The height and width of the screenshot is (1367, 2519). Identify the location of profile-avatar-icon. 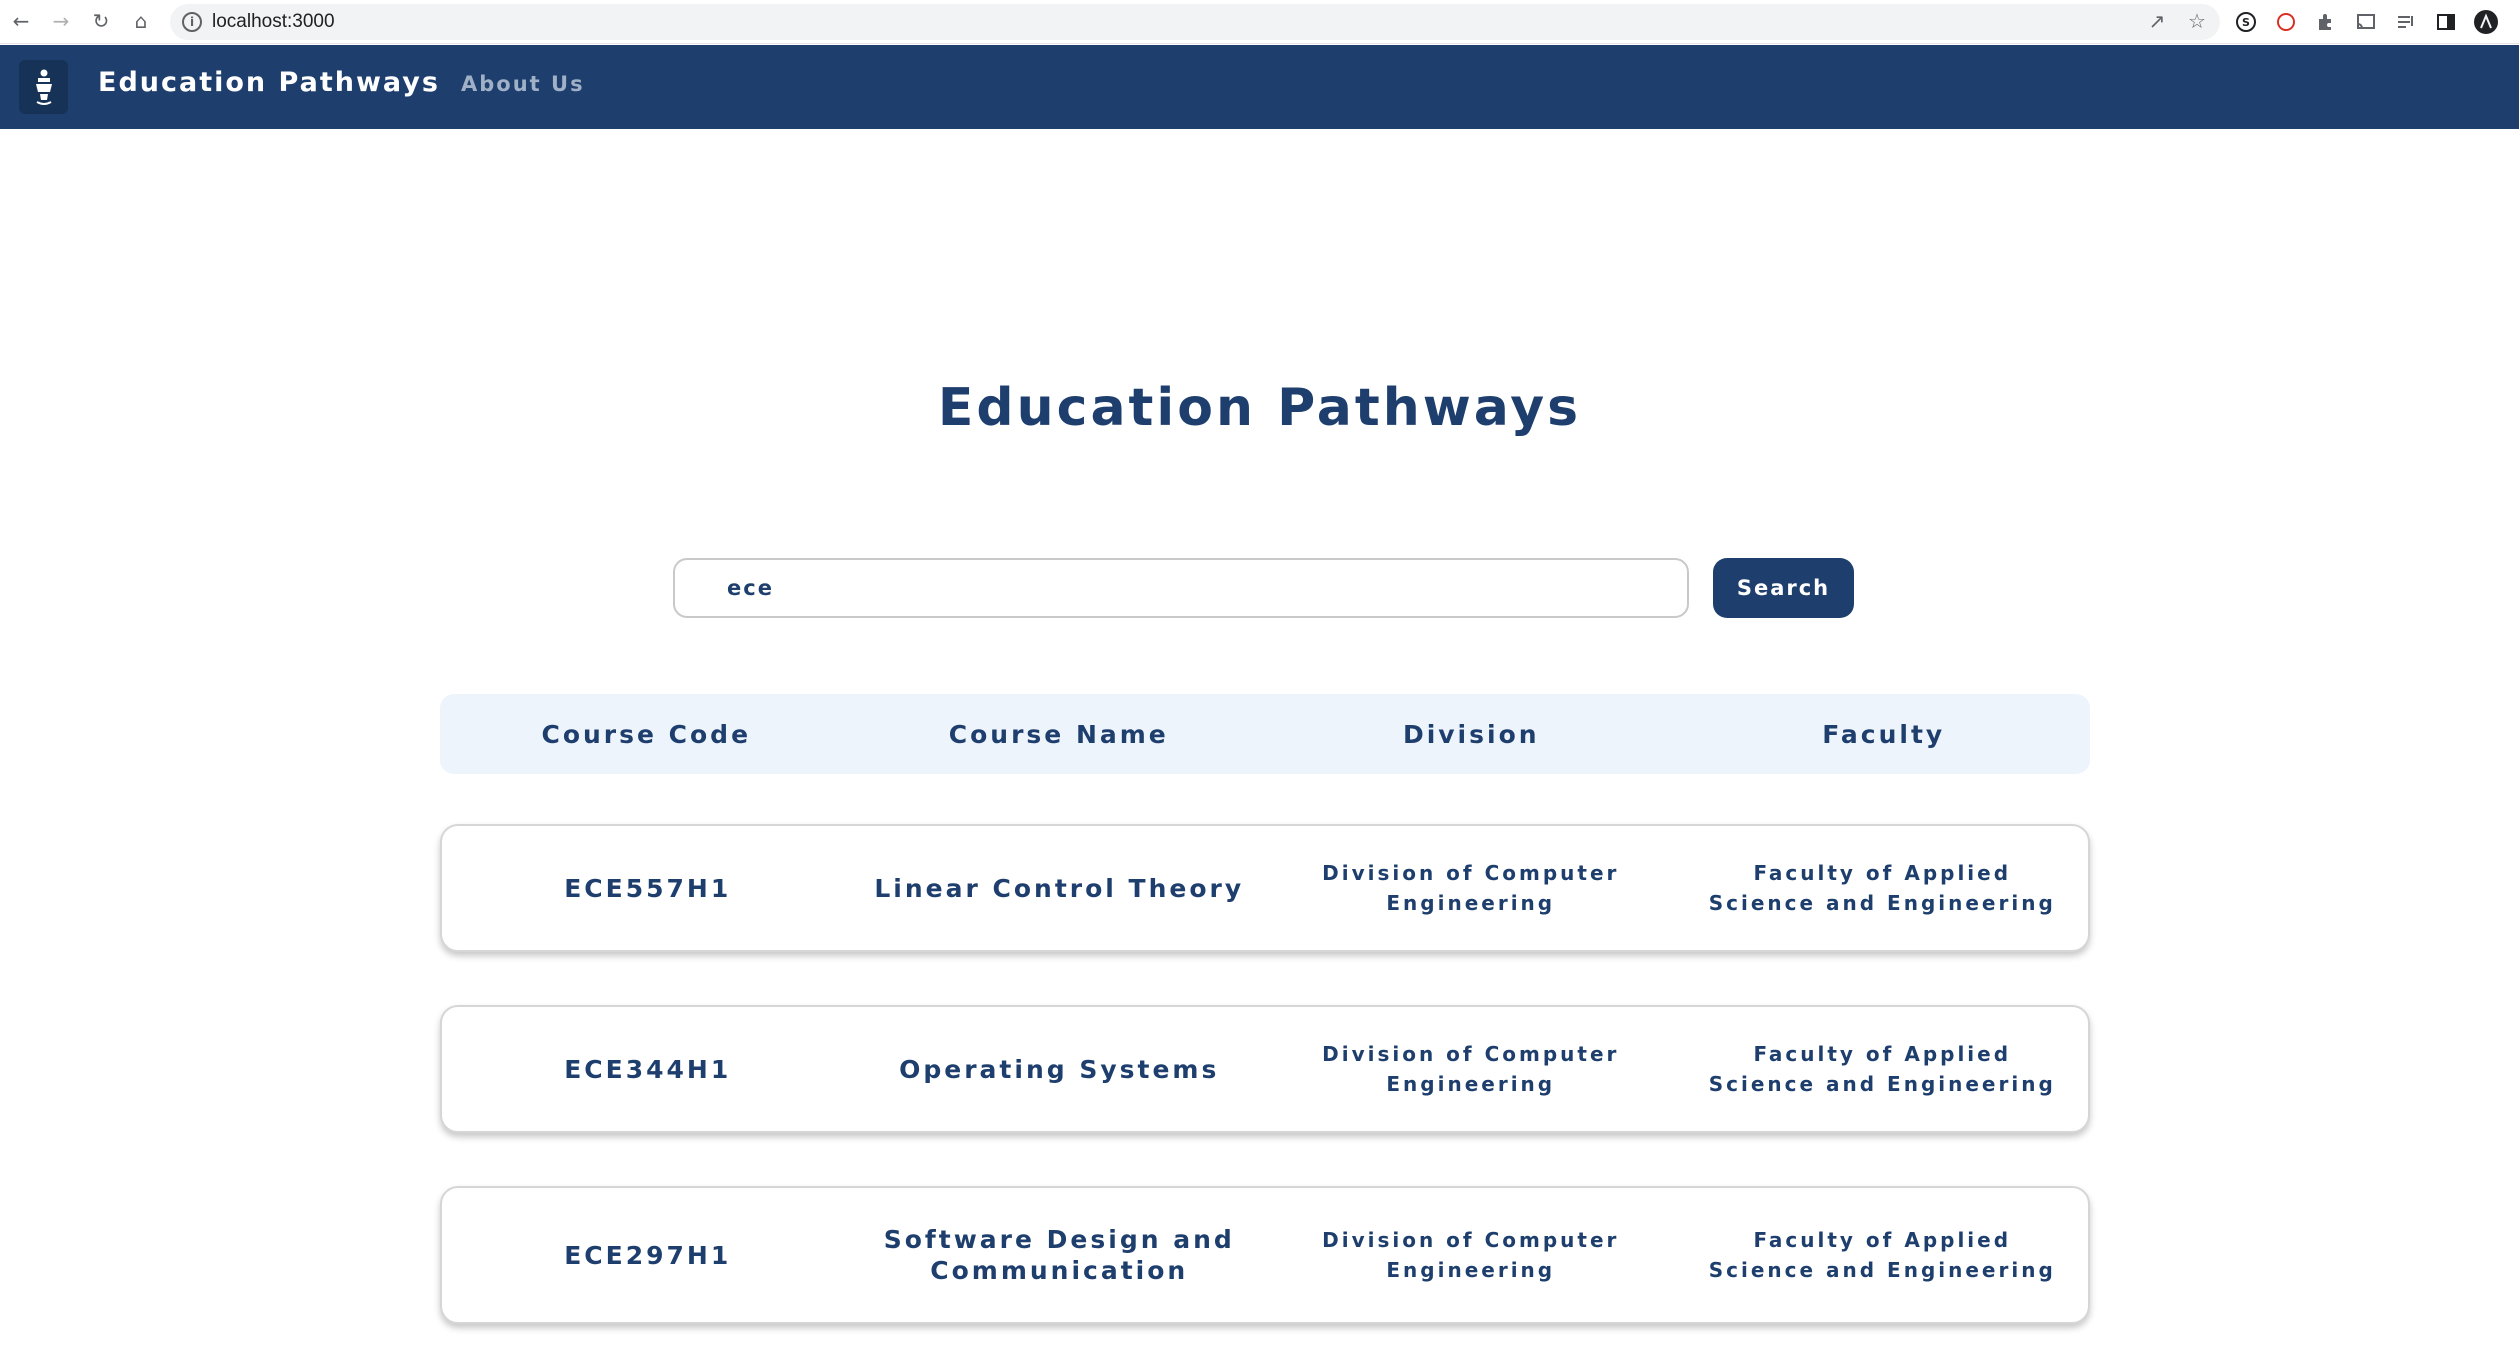
(2486, 22).